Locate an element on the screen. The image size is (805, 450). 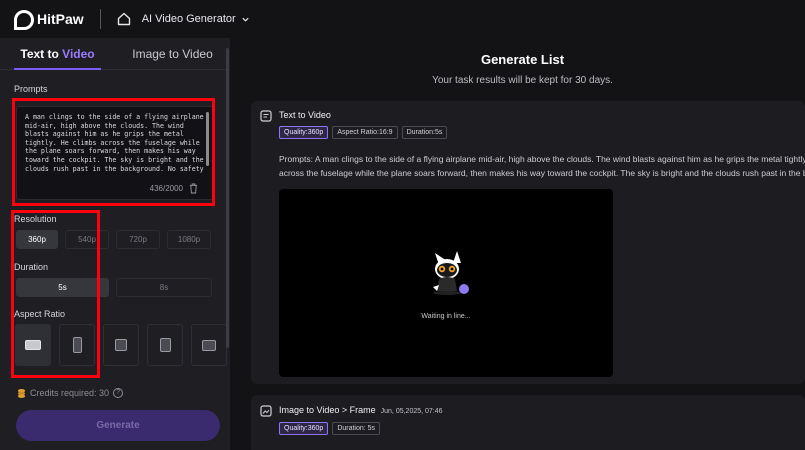
tab-text-to-video: Text to Video is located at coordinates (57, 54).